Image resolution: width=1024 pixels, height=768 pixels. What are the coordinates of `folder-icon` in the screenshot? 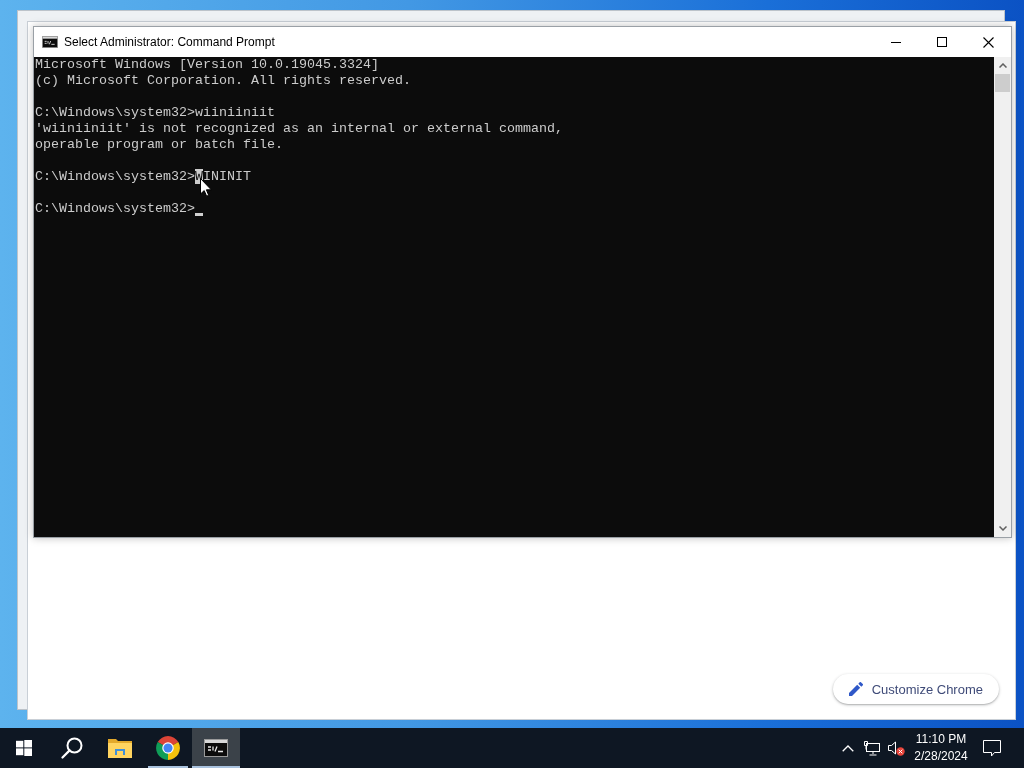 It's located at (120, 748).